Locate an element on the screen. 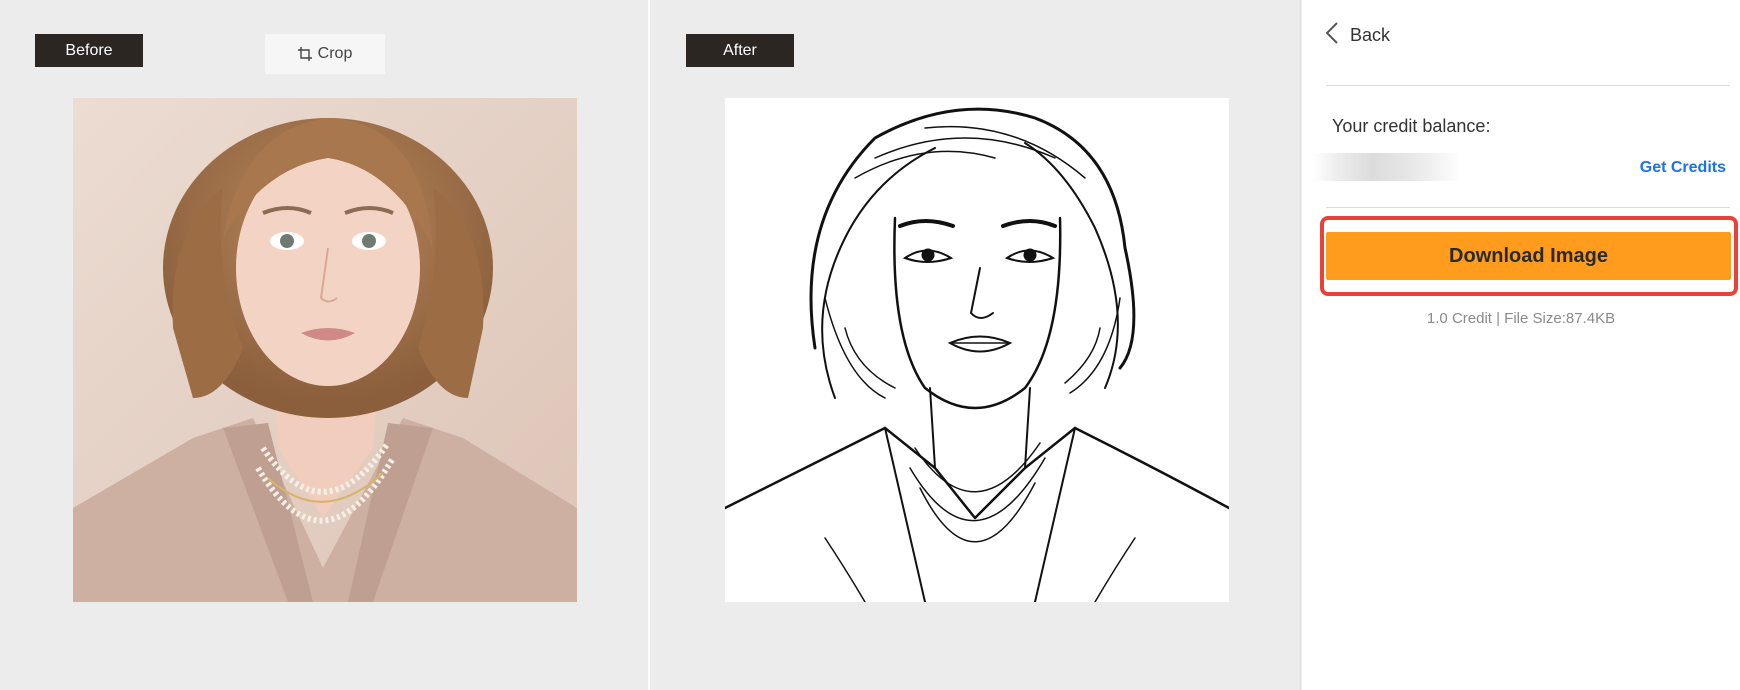  crop-button: Crop is located at coordinates (325, 54).